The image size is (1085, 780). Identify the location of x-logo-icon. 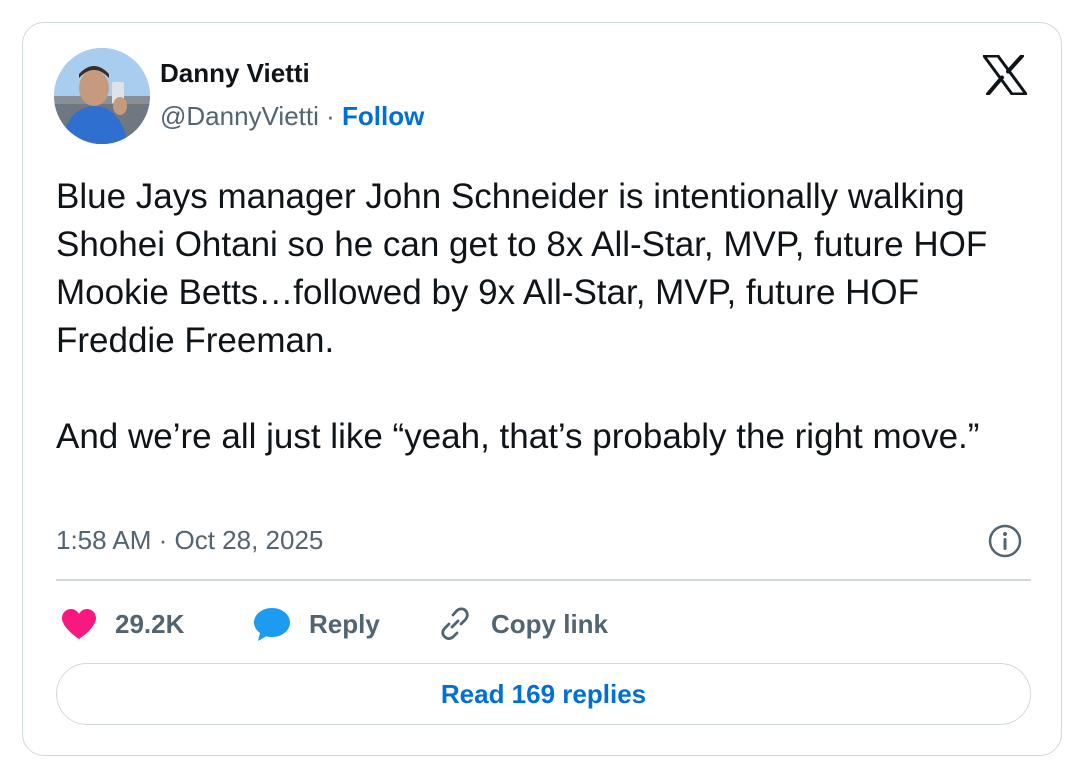
(1005, 75).